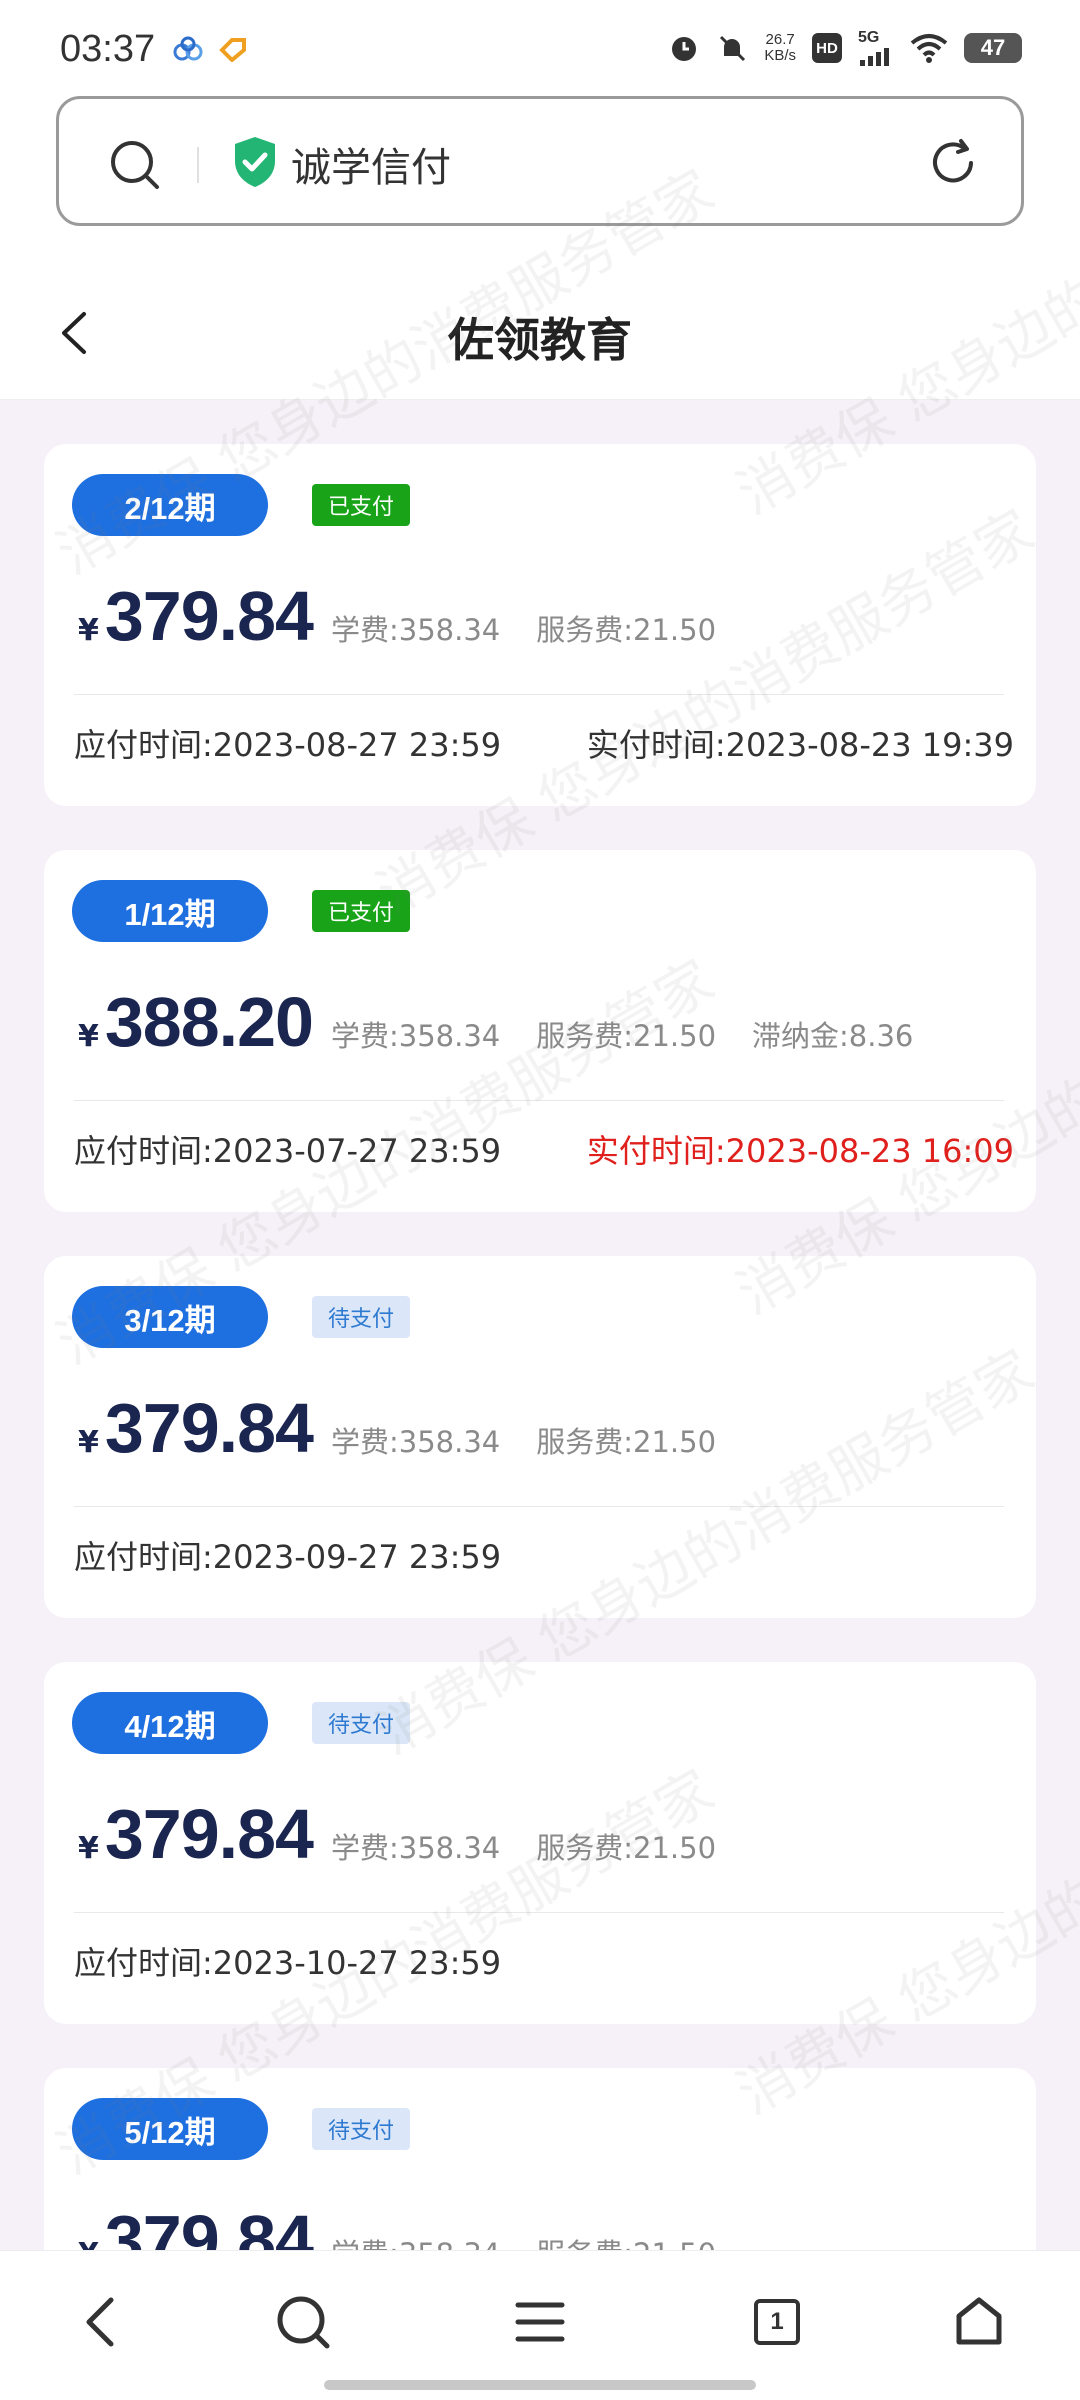 The image size is (1080, 2400). I want to click on hd-badge: HD, so click(827, 48).